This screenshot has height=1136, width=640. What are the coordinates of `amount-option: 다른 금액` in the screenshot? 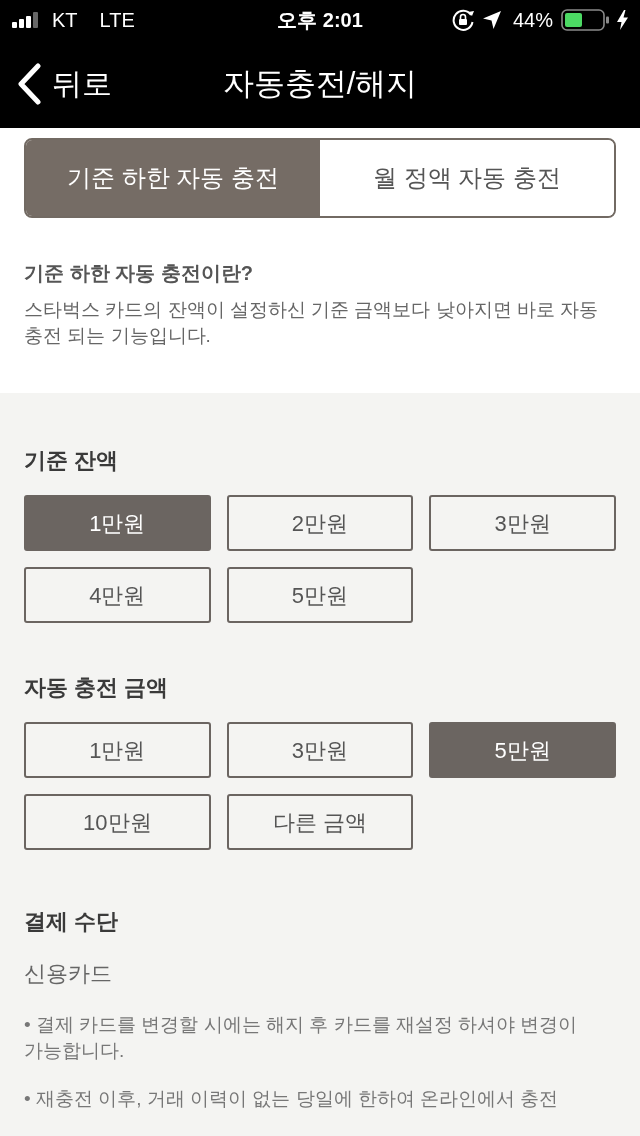 It's located at (320, 822).